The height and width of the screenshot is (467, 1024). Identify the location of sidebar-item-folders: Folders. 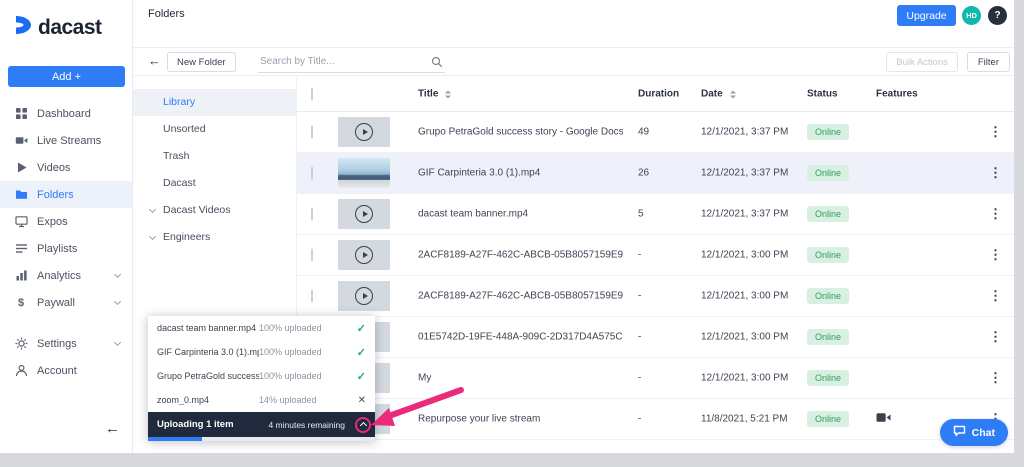
(66, 194).